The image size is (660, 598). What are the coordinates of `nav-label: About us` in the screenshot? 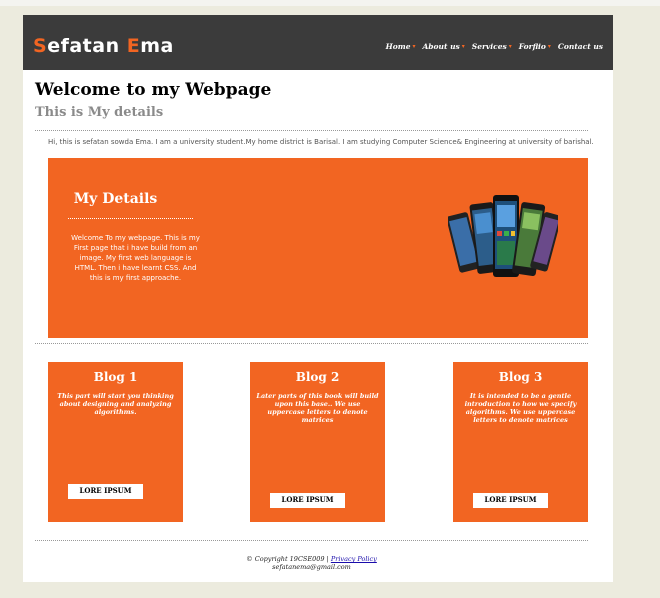 It's located at (441, 46).